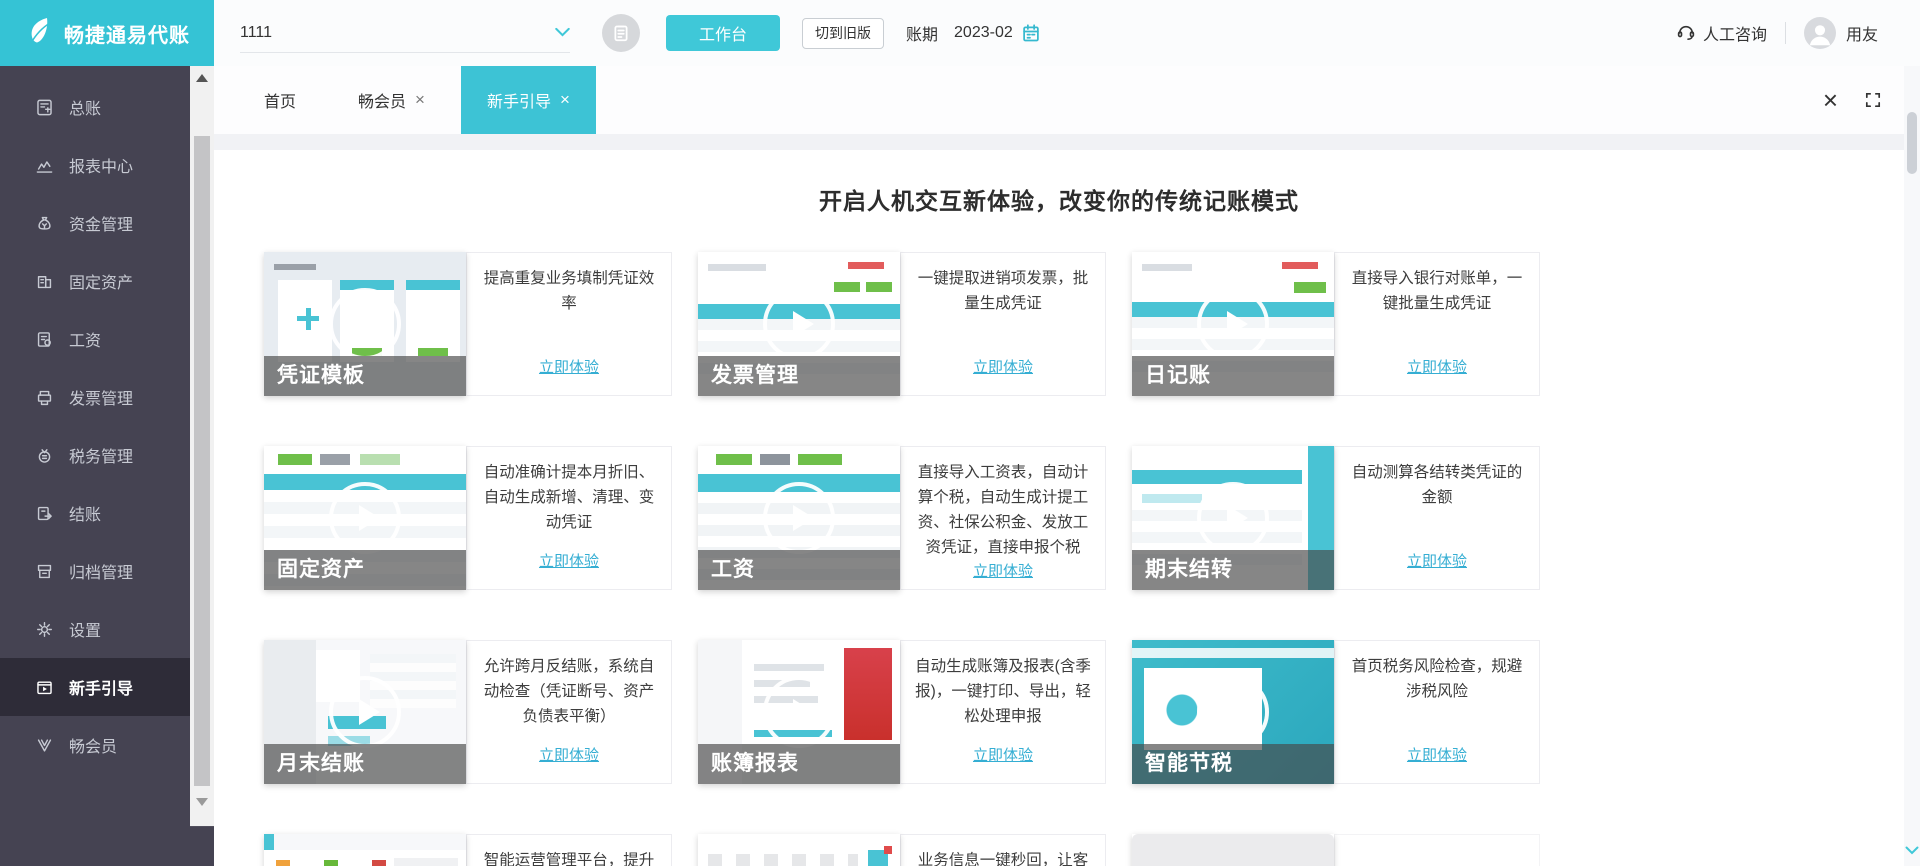 Image resolution: width=1920 pixels, height=866 pixels. Describe the element at coordinates (202, 461) in the screenshot. I see `sidebar-scrollbar-thumb` at that location.